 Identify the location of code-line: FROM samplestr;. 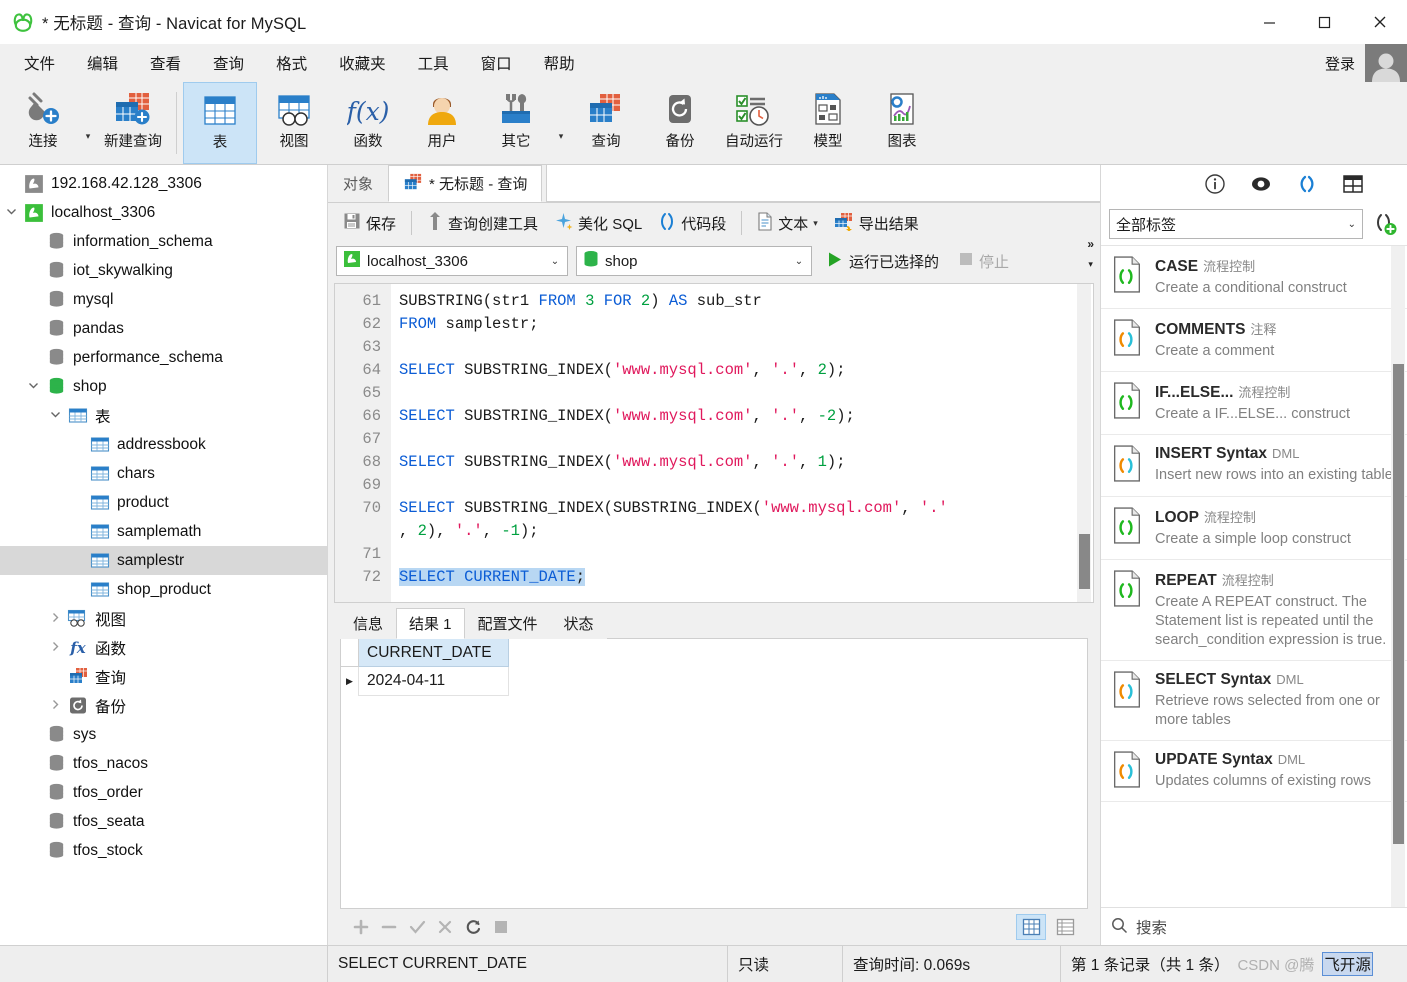
(746, 324).